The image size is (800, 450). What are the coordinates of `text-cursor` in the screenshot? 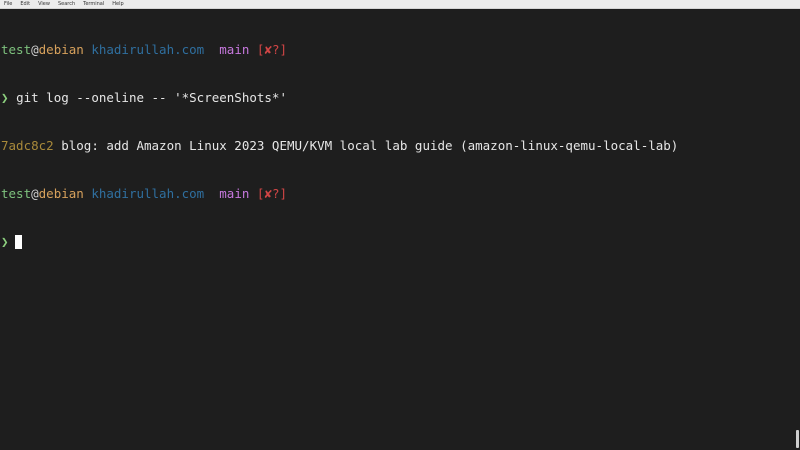 It's located at (18, 242).